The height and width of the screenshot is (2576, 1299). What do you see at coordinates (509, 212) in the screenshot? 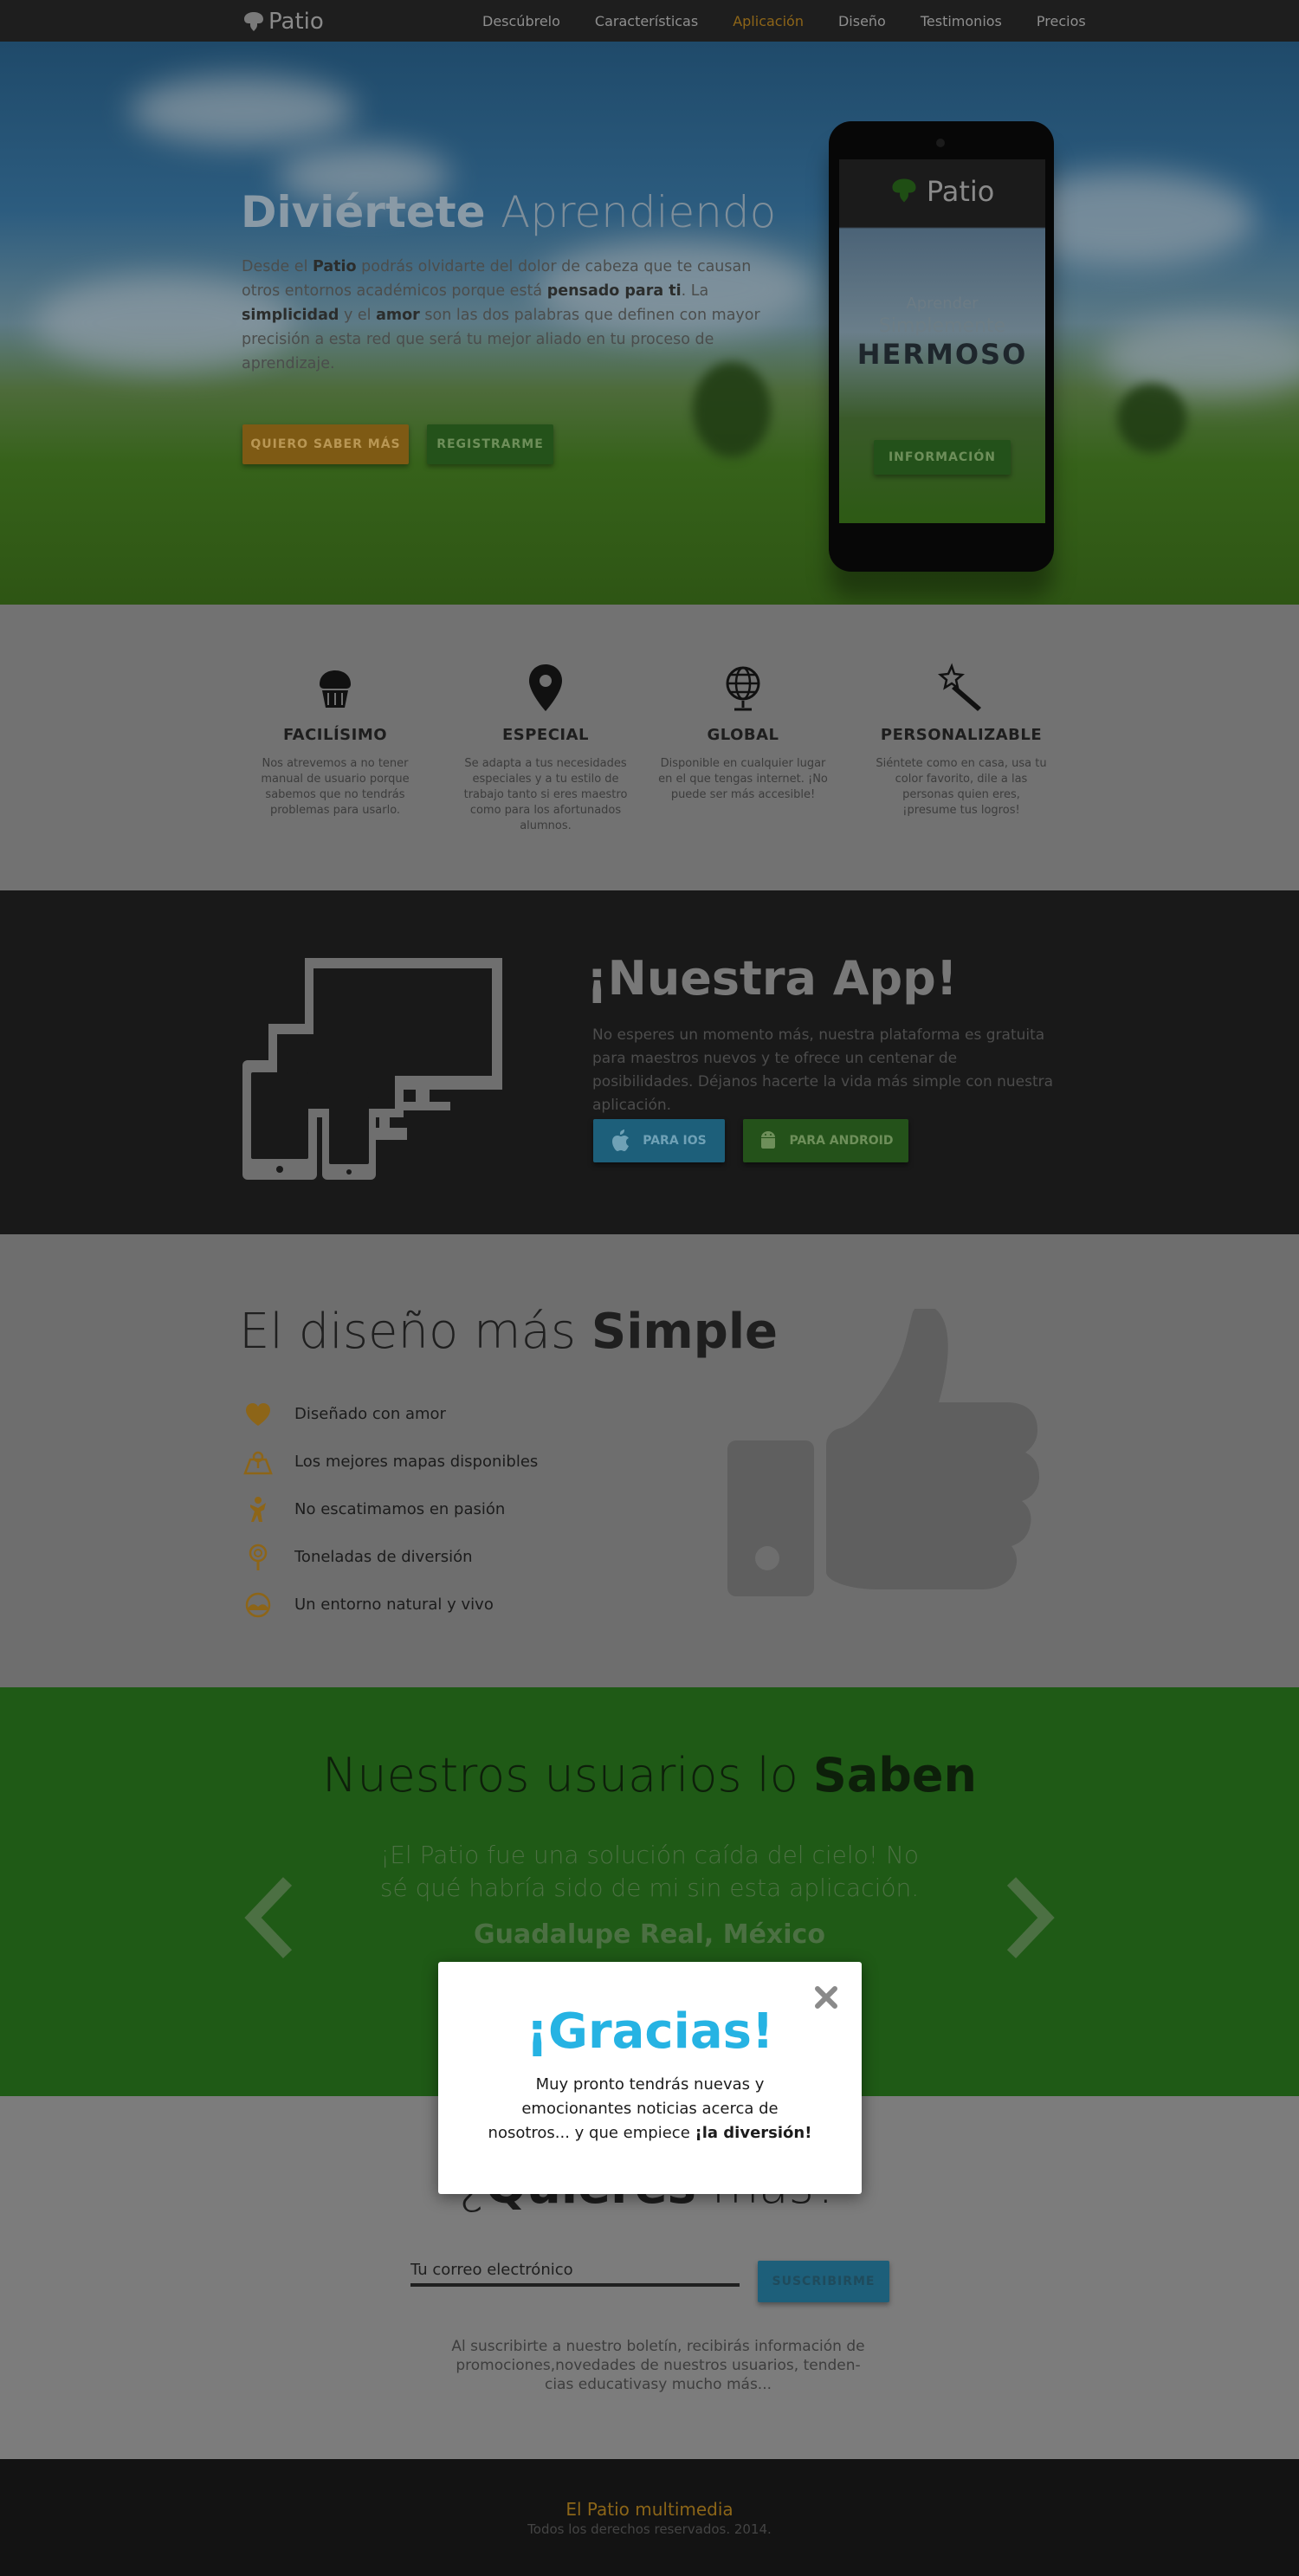
I see `hero-title: Diviértete Aprendiendo` at bounding box center [509, 212].